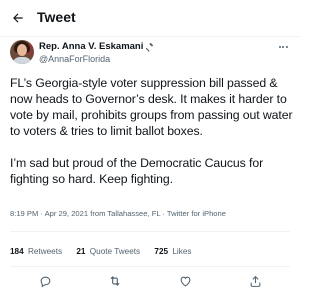  I want to click on author-name-row: Rep. Anna V. Eskamani, so click(97, 47).